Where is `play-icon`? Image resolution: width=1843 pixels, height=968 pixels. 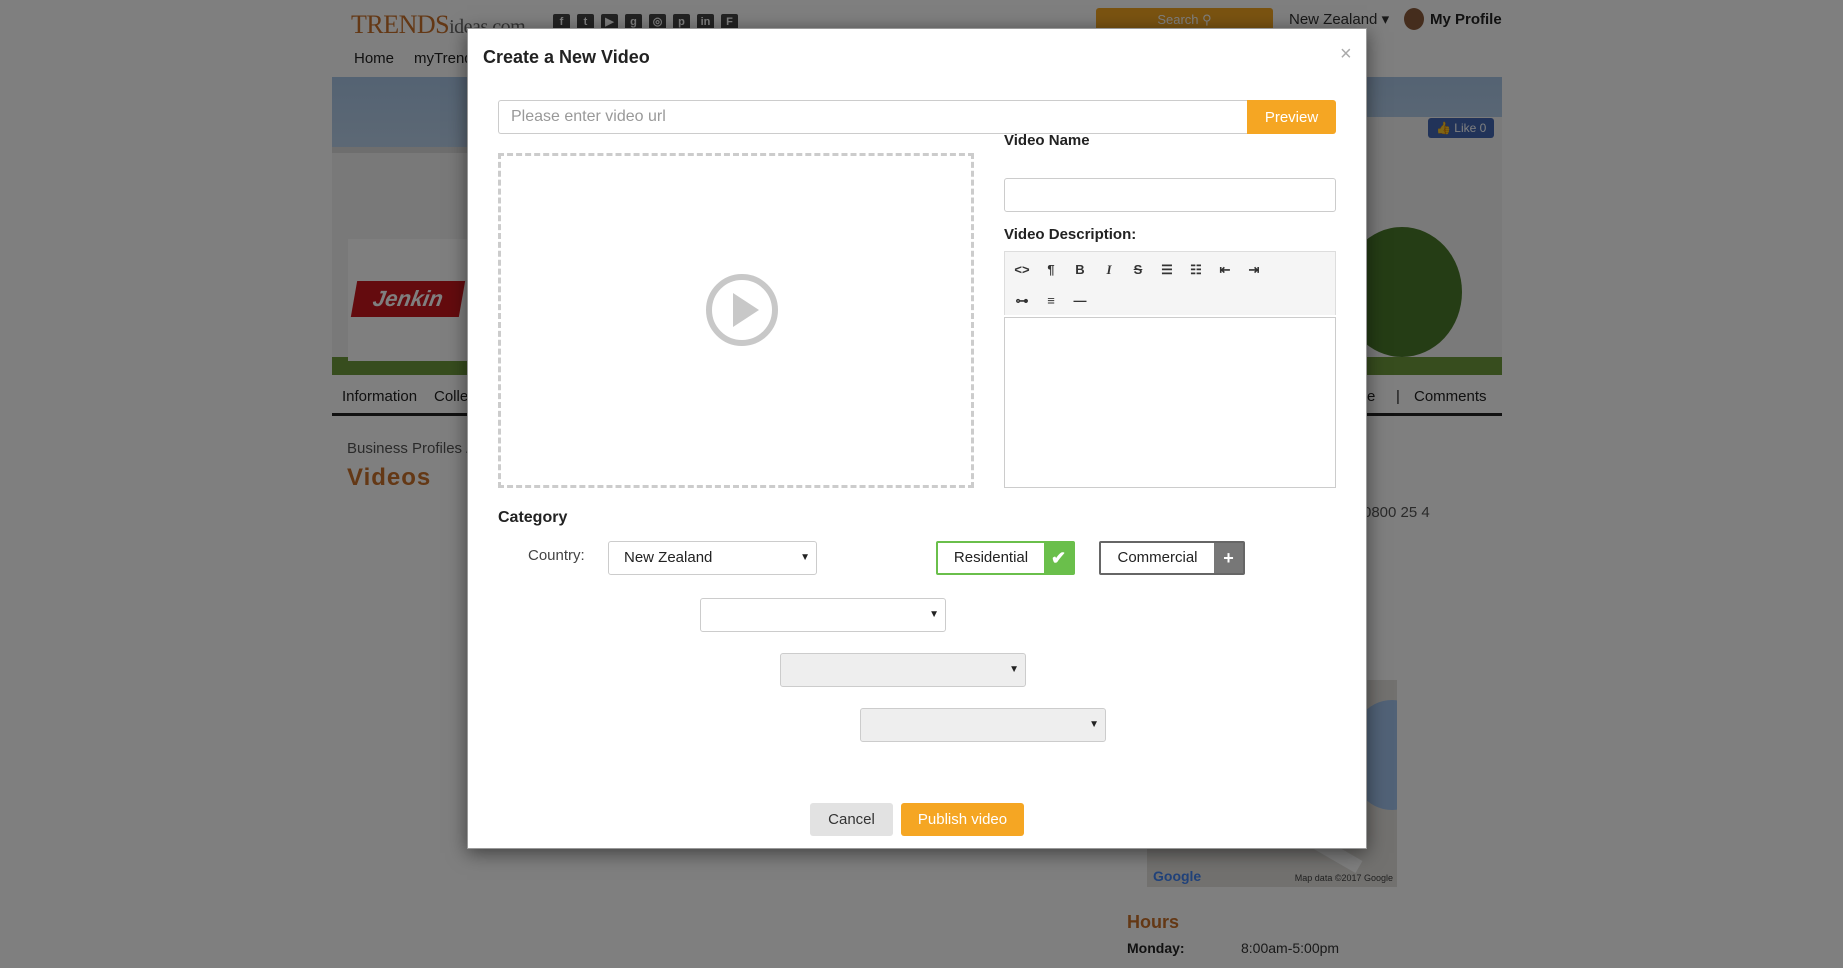
play-icon is located at coordinates (742, 310).